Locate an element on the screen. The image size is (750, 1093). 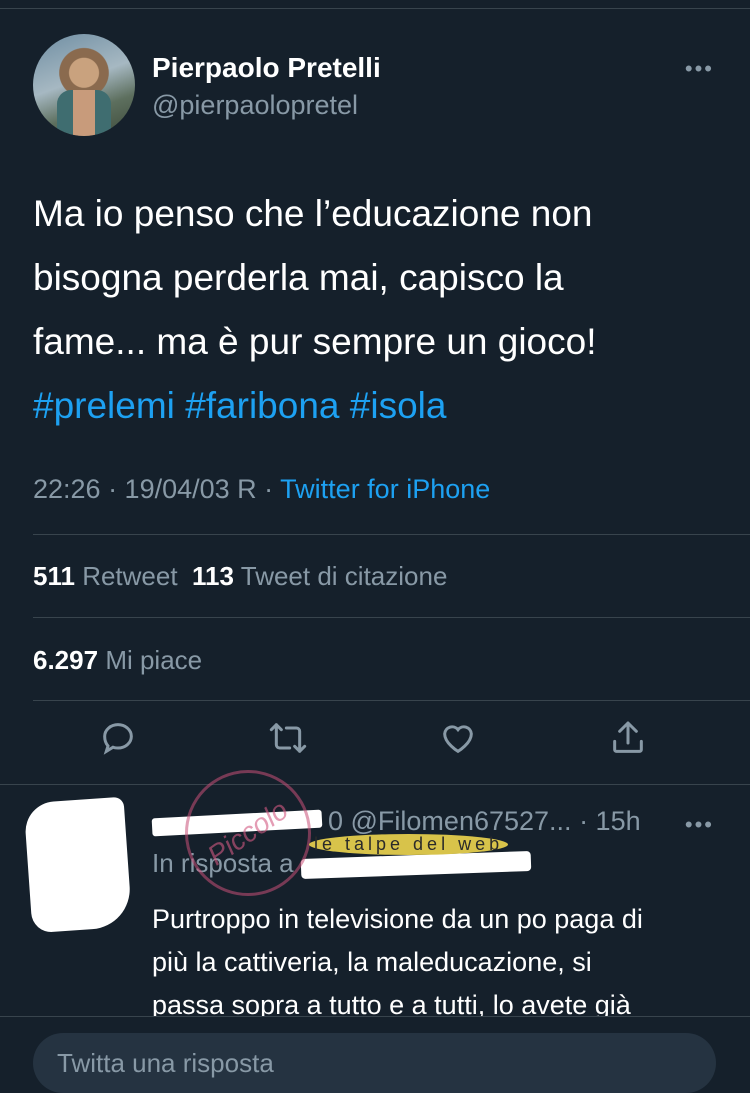
watermark-site-text: le talpe del web is located at coordinates (408, 844).